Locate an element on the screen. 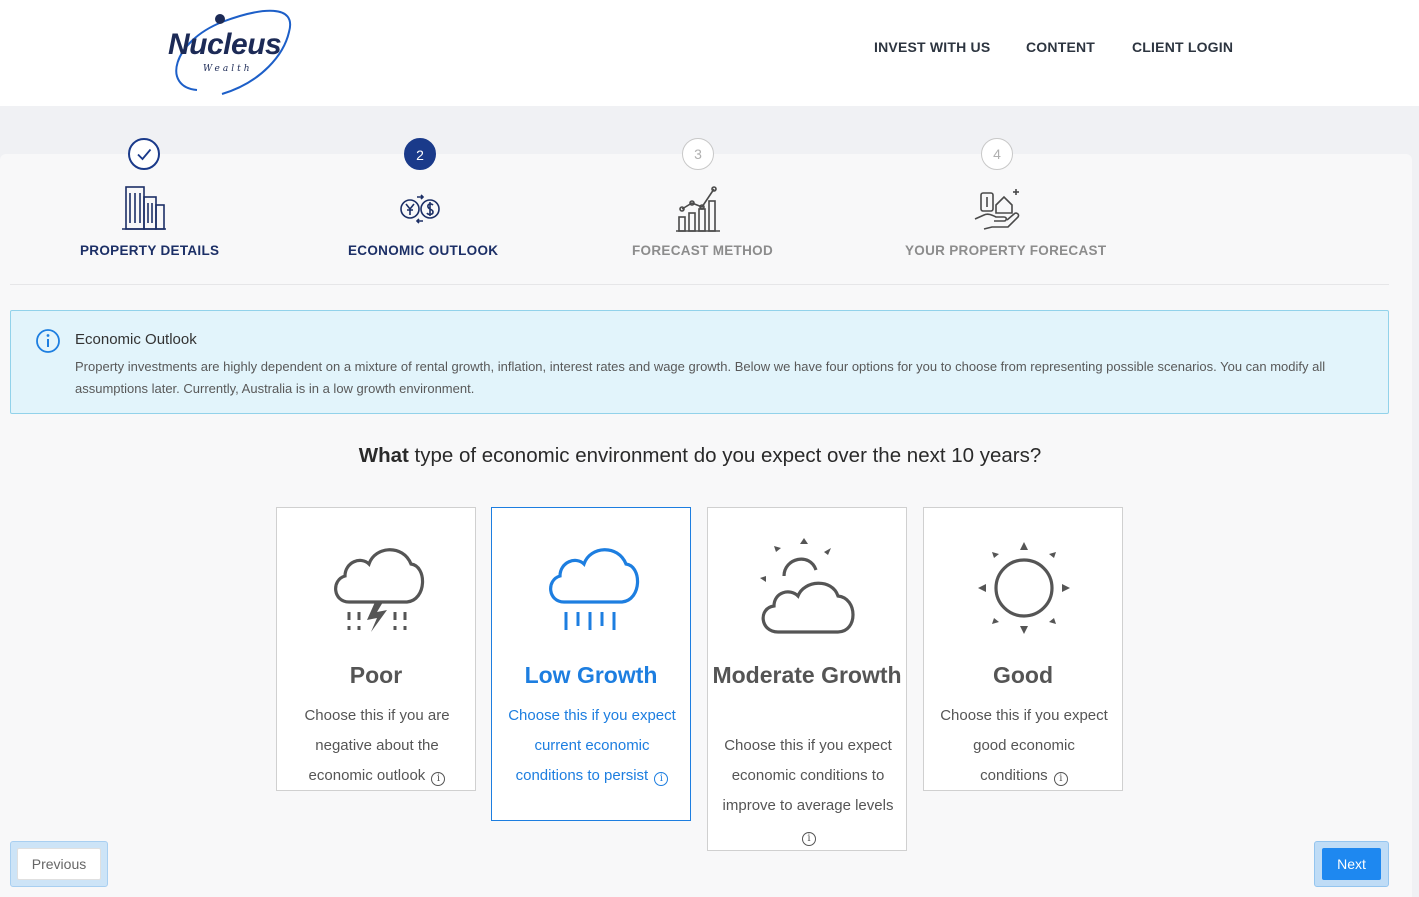 This screenshot has width=1419, height=897. step-label-economic-outlook: ECONOMIC OUTLOOK is located at coordinates (423, 250).